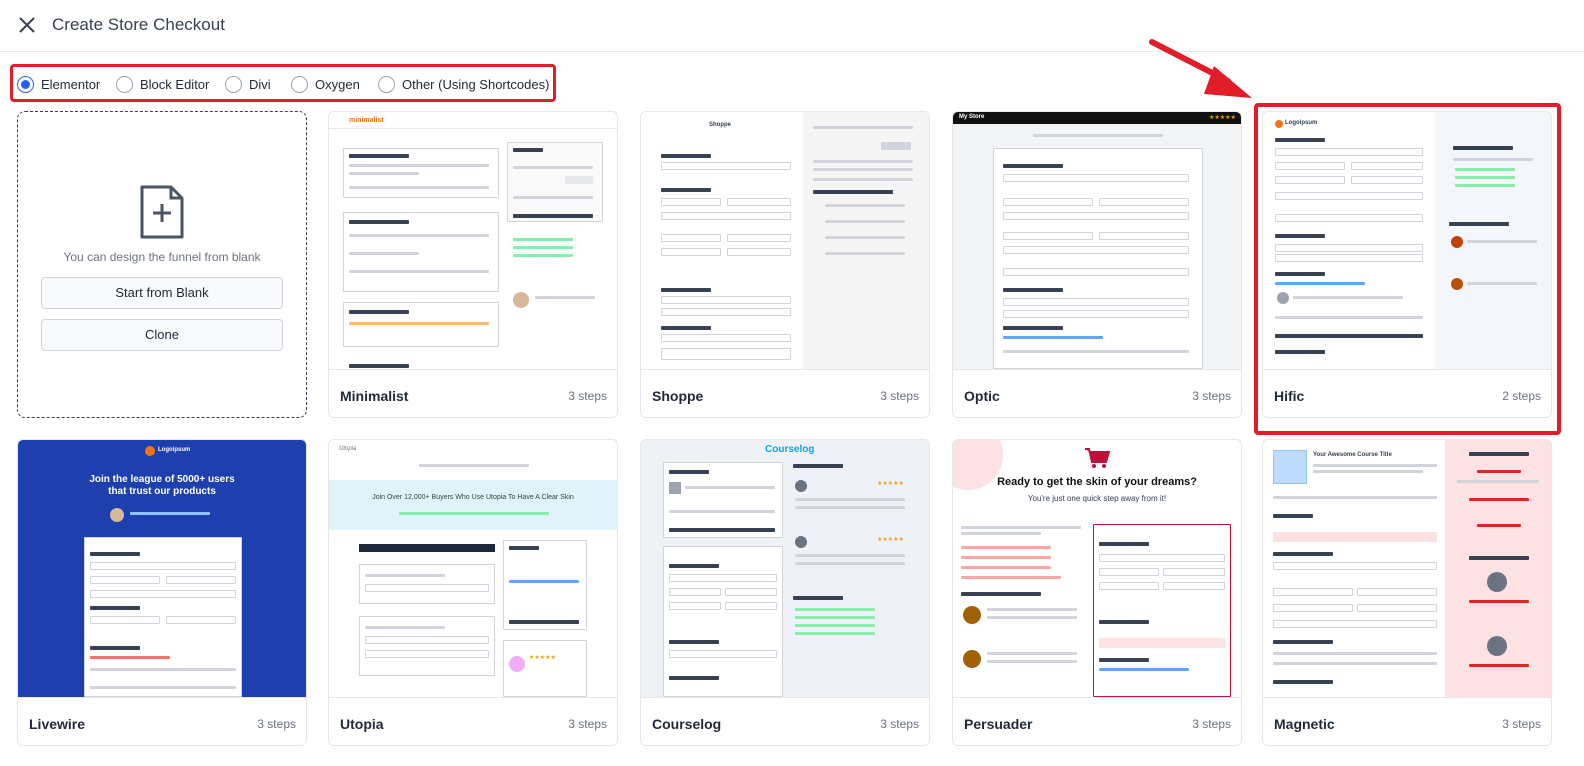  I want to click on blank-description: You can design the funnel from blank, so click(162, 257).